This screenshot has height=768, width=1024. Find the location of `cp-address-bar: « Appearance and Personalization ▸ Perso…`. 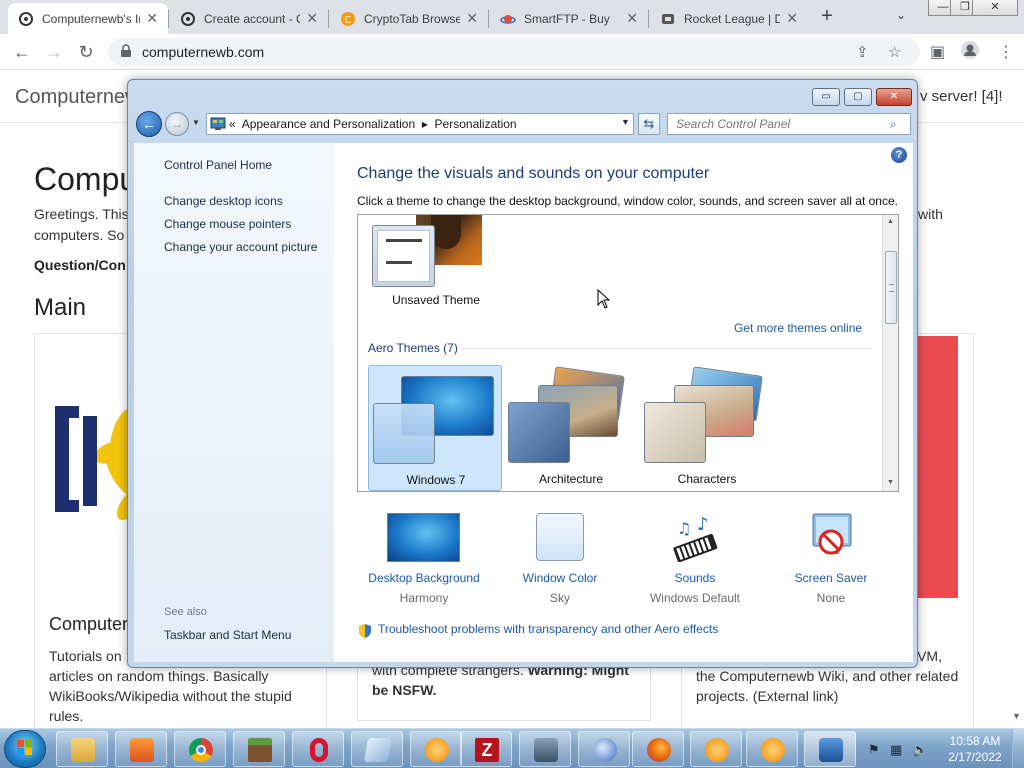

cp-address-bar: « Appearance and Personalization ▸ Perso… is located at coordinates (420, 124).